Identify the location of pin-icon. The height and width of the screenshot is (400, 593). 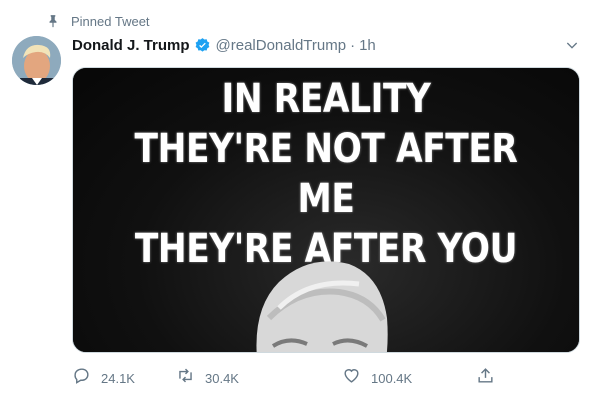
(53, 21).